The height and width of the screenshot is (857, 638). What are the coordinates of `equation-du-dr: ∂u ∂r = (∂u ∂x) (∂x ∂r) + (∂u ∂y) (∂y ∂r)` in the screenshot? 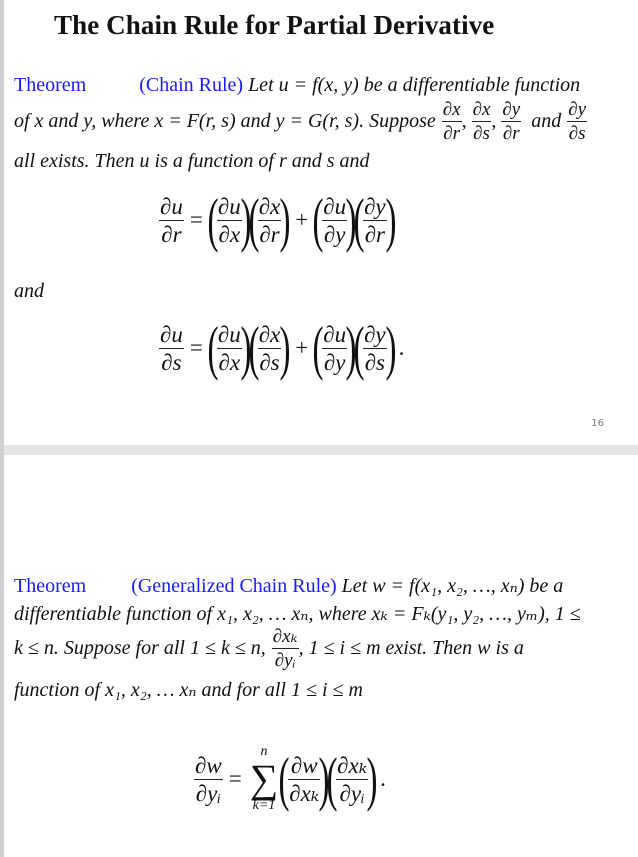 It's located at (278, 220).